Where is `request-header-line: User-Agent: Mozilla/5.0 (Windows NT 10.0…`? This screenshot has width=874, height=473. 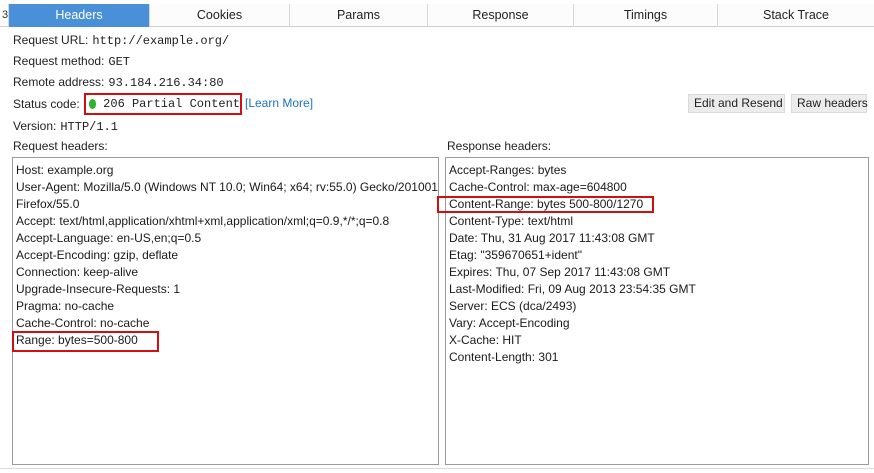
request-header-line: User-Agent: Mozilla/5.0 (Windows NT 10.0… is located at coordinates (227, 187).